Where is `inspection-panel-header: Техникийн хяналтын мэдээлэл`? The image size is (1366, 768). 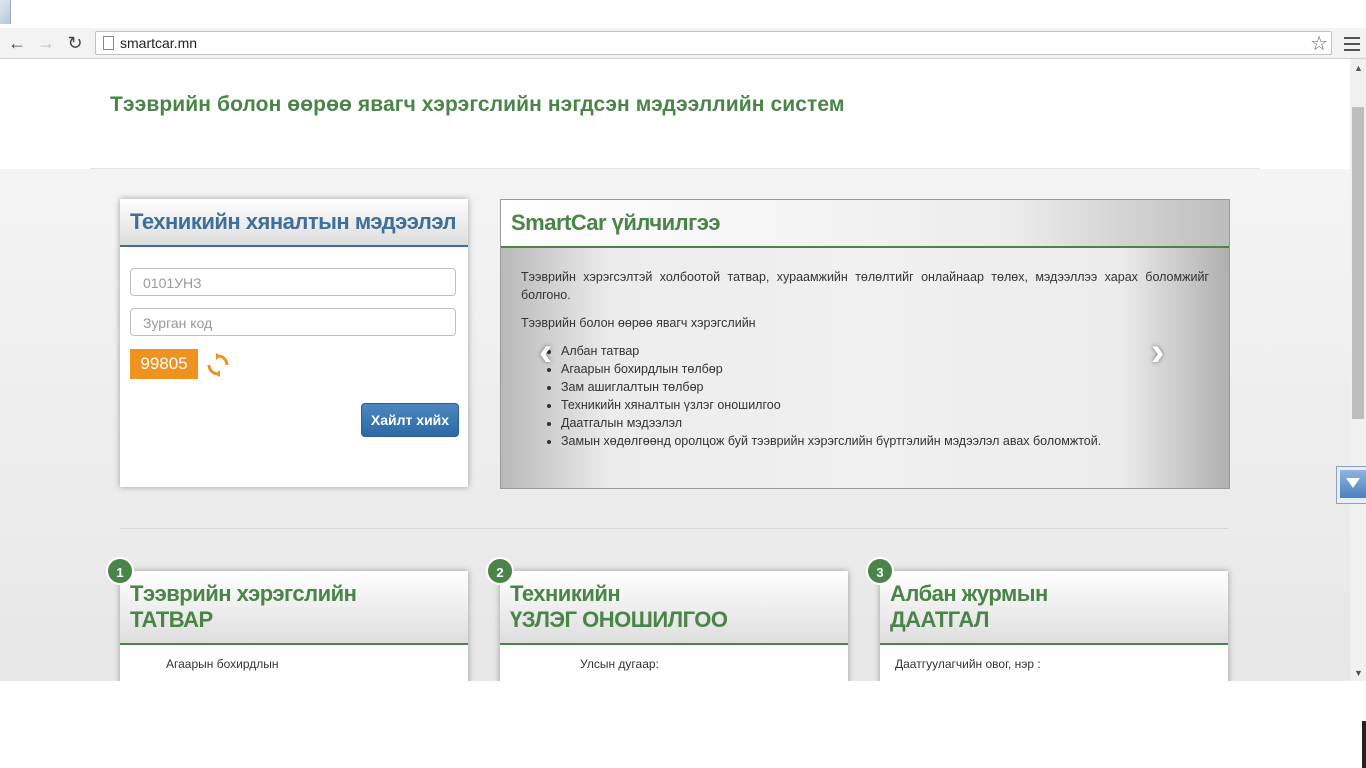 inspection-panel-header: Техникийн хяналтын мэдээлэл is located at coordinates (294, 223).